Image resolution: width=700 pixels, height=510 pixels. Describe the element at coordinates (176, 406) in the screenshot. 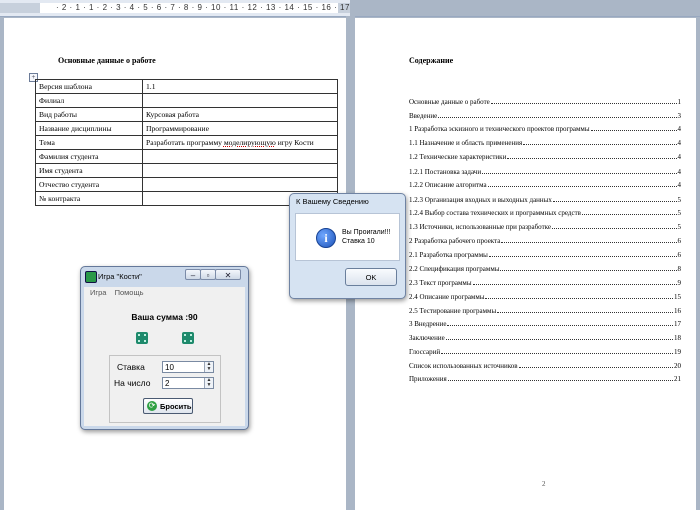

I see `roll-button-label: Бросить` at that location.